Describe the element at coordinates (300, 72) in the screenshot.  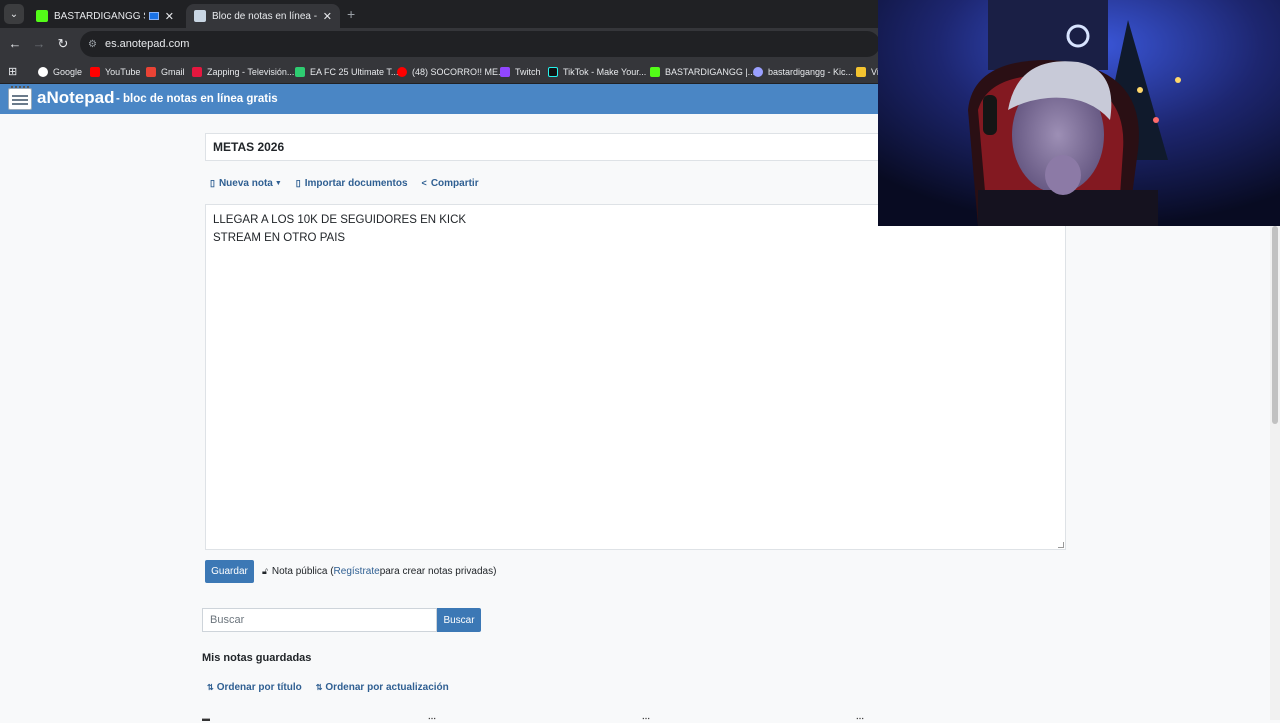
I see `ea-fc-icon` at that location.